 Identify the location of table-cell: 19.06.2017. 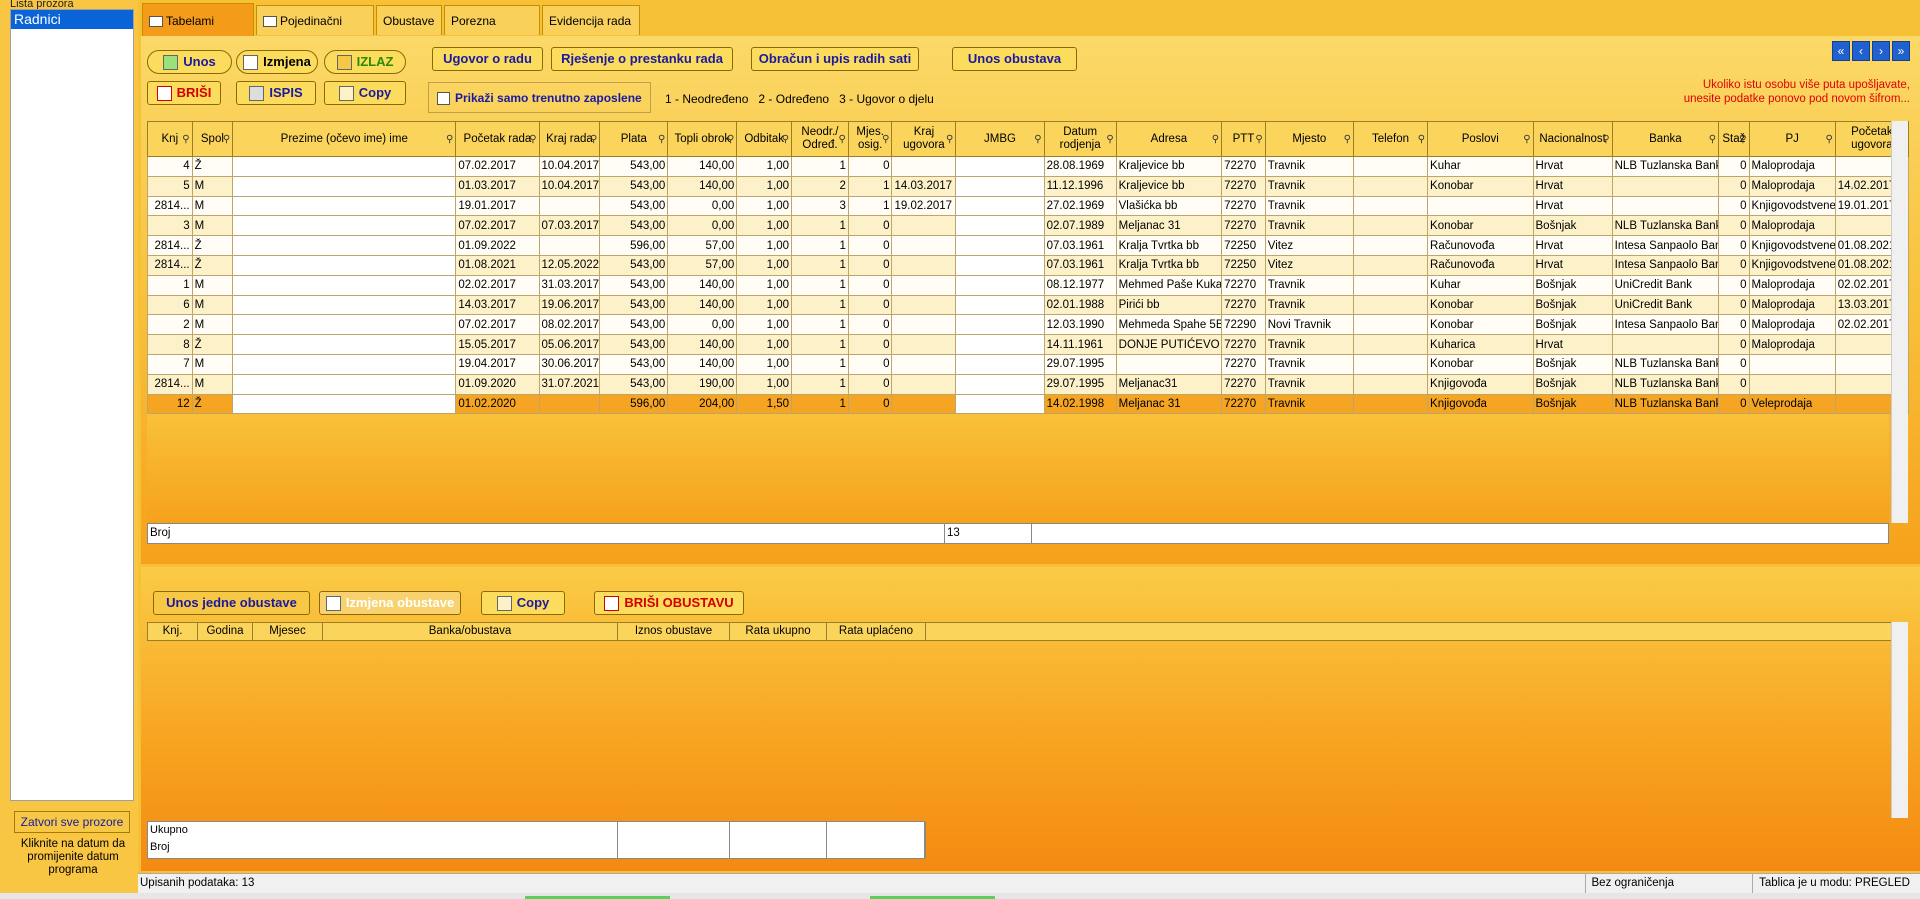
(569, 305).